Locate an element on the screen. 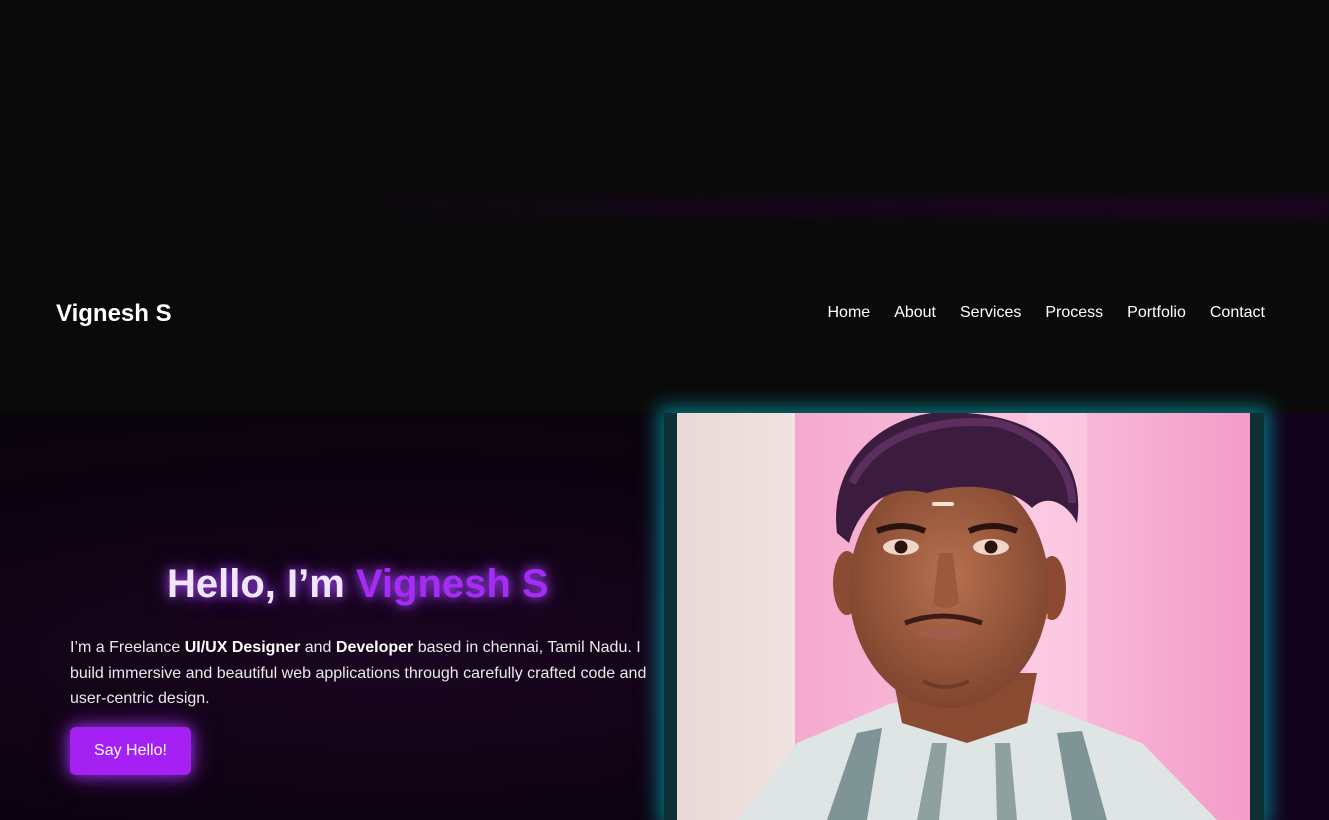  say-hello-button: Say Hello! is located at coordinates (130, 751).